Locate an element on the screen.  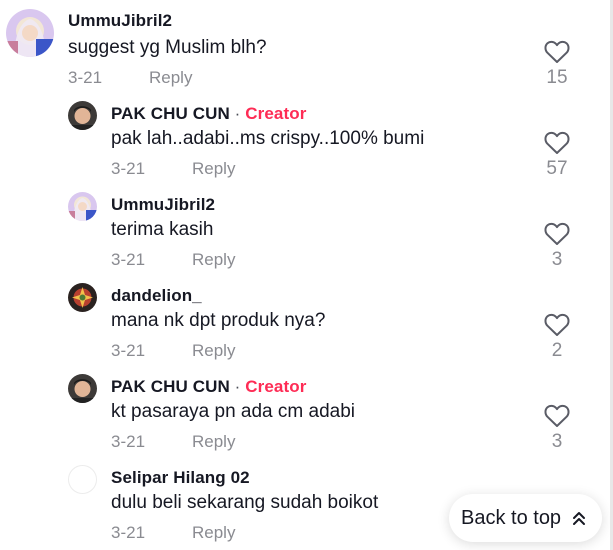
comment-text: dulu beli sekarang sudah boikot is located at coordinates (245, 502).